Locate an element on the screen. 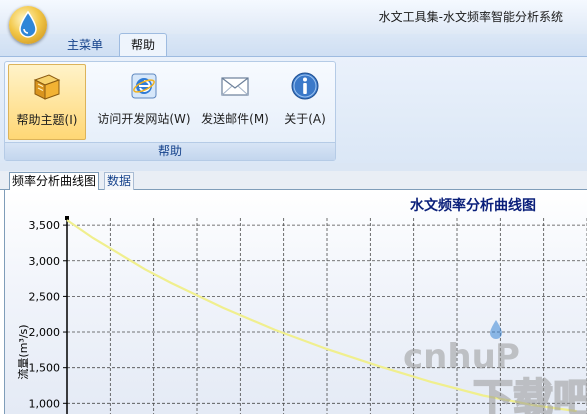 This screenshot has width=587, height=414. y-tick-label: 2,000 is located at coordinates (45, 332).